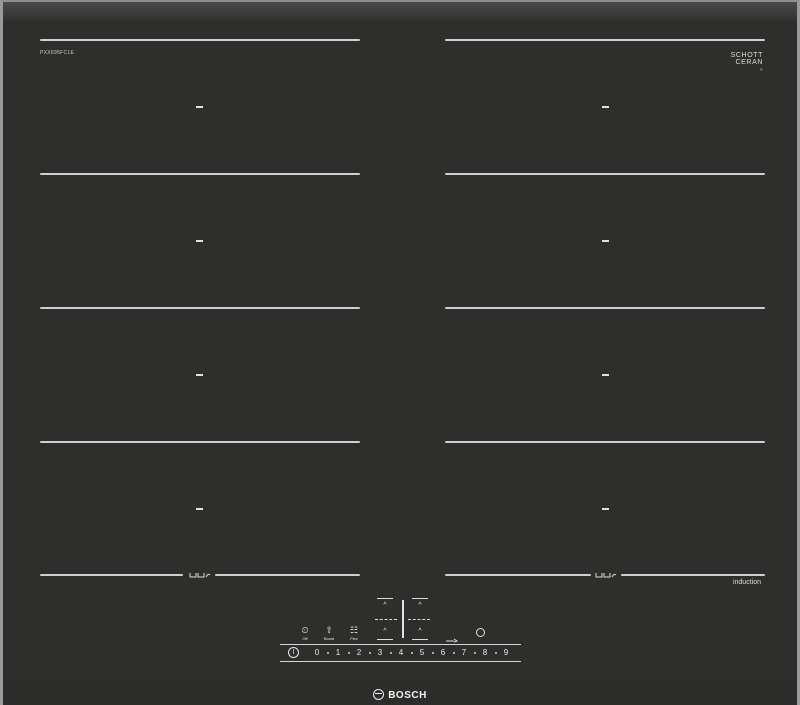 The image size is (800, 705). What do you see at coordinates (506, 652) in the screenshot?
I see `level-9: 9` at bounding box center [506, 652].